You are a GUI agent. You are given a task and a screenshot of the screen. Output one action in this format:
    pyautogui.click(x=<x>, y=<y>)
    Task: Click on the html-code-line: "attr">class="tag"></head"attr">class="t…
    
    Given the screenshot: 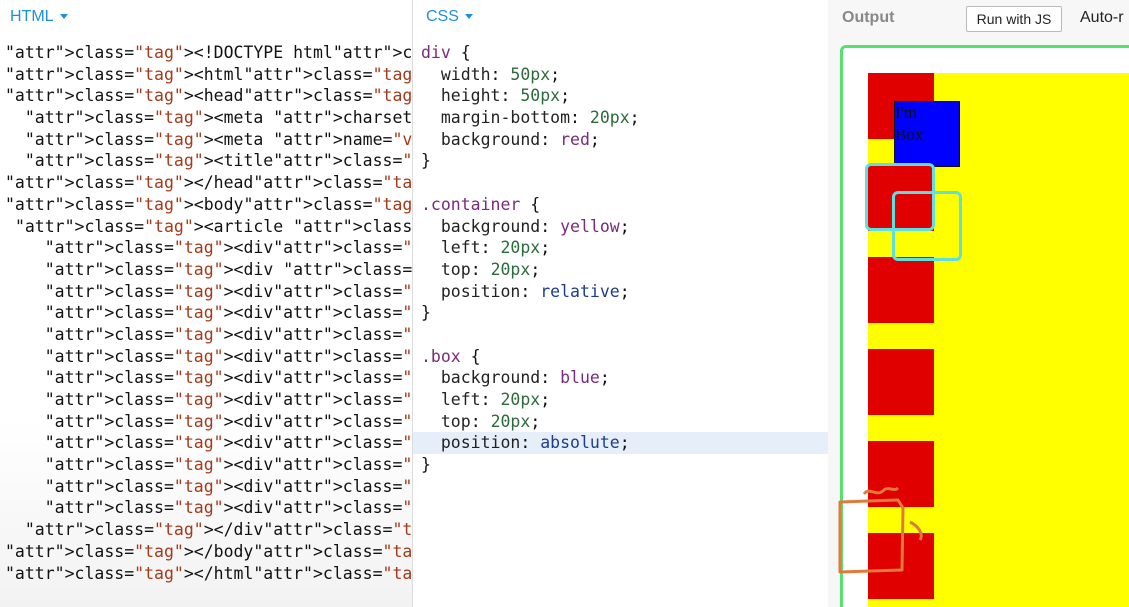 What is the action you would take?
    pyautogui.click(x=226, y=183)
    